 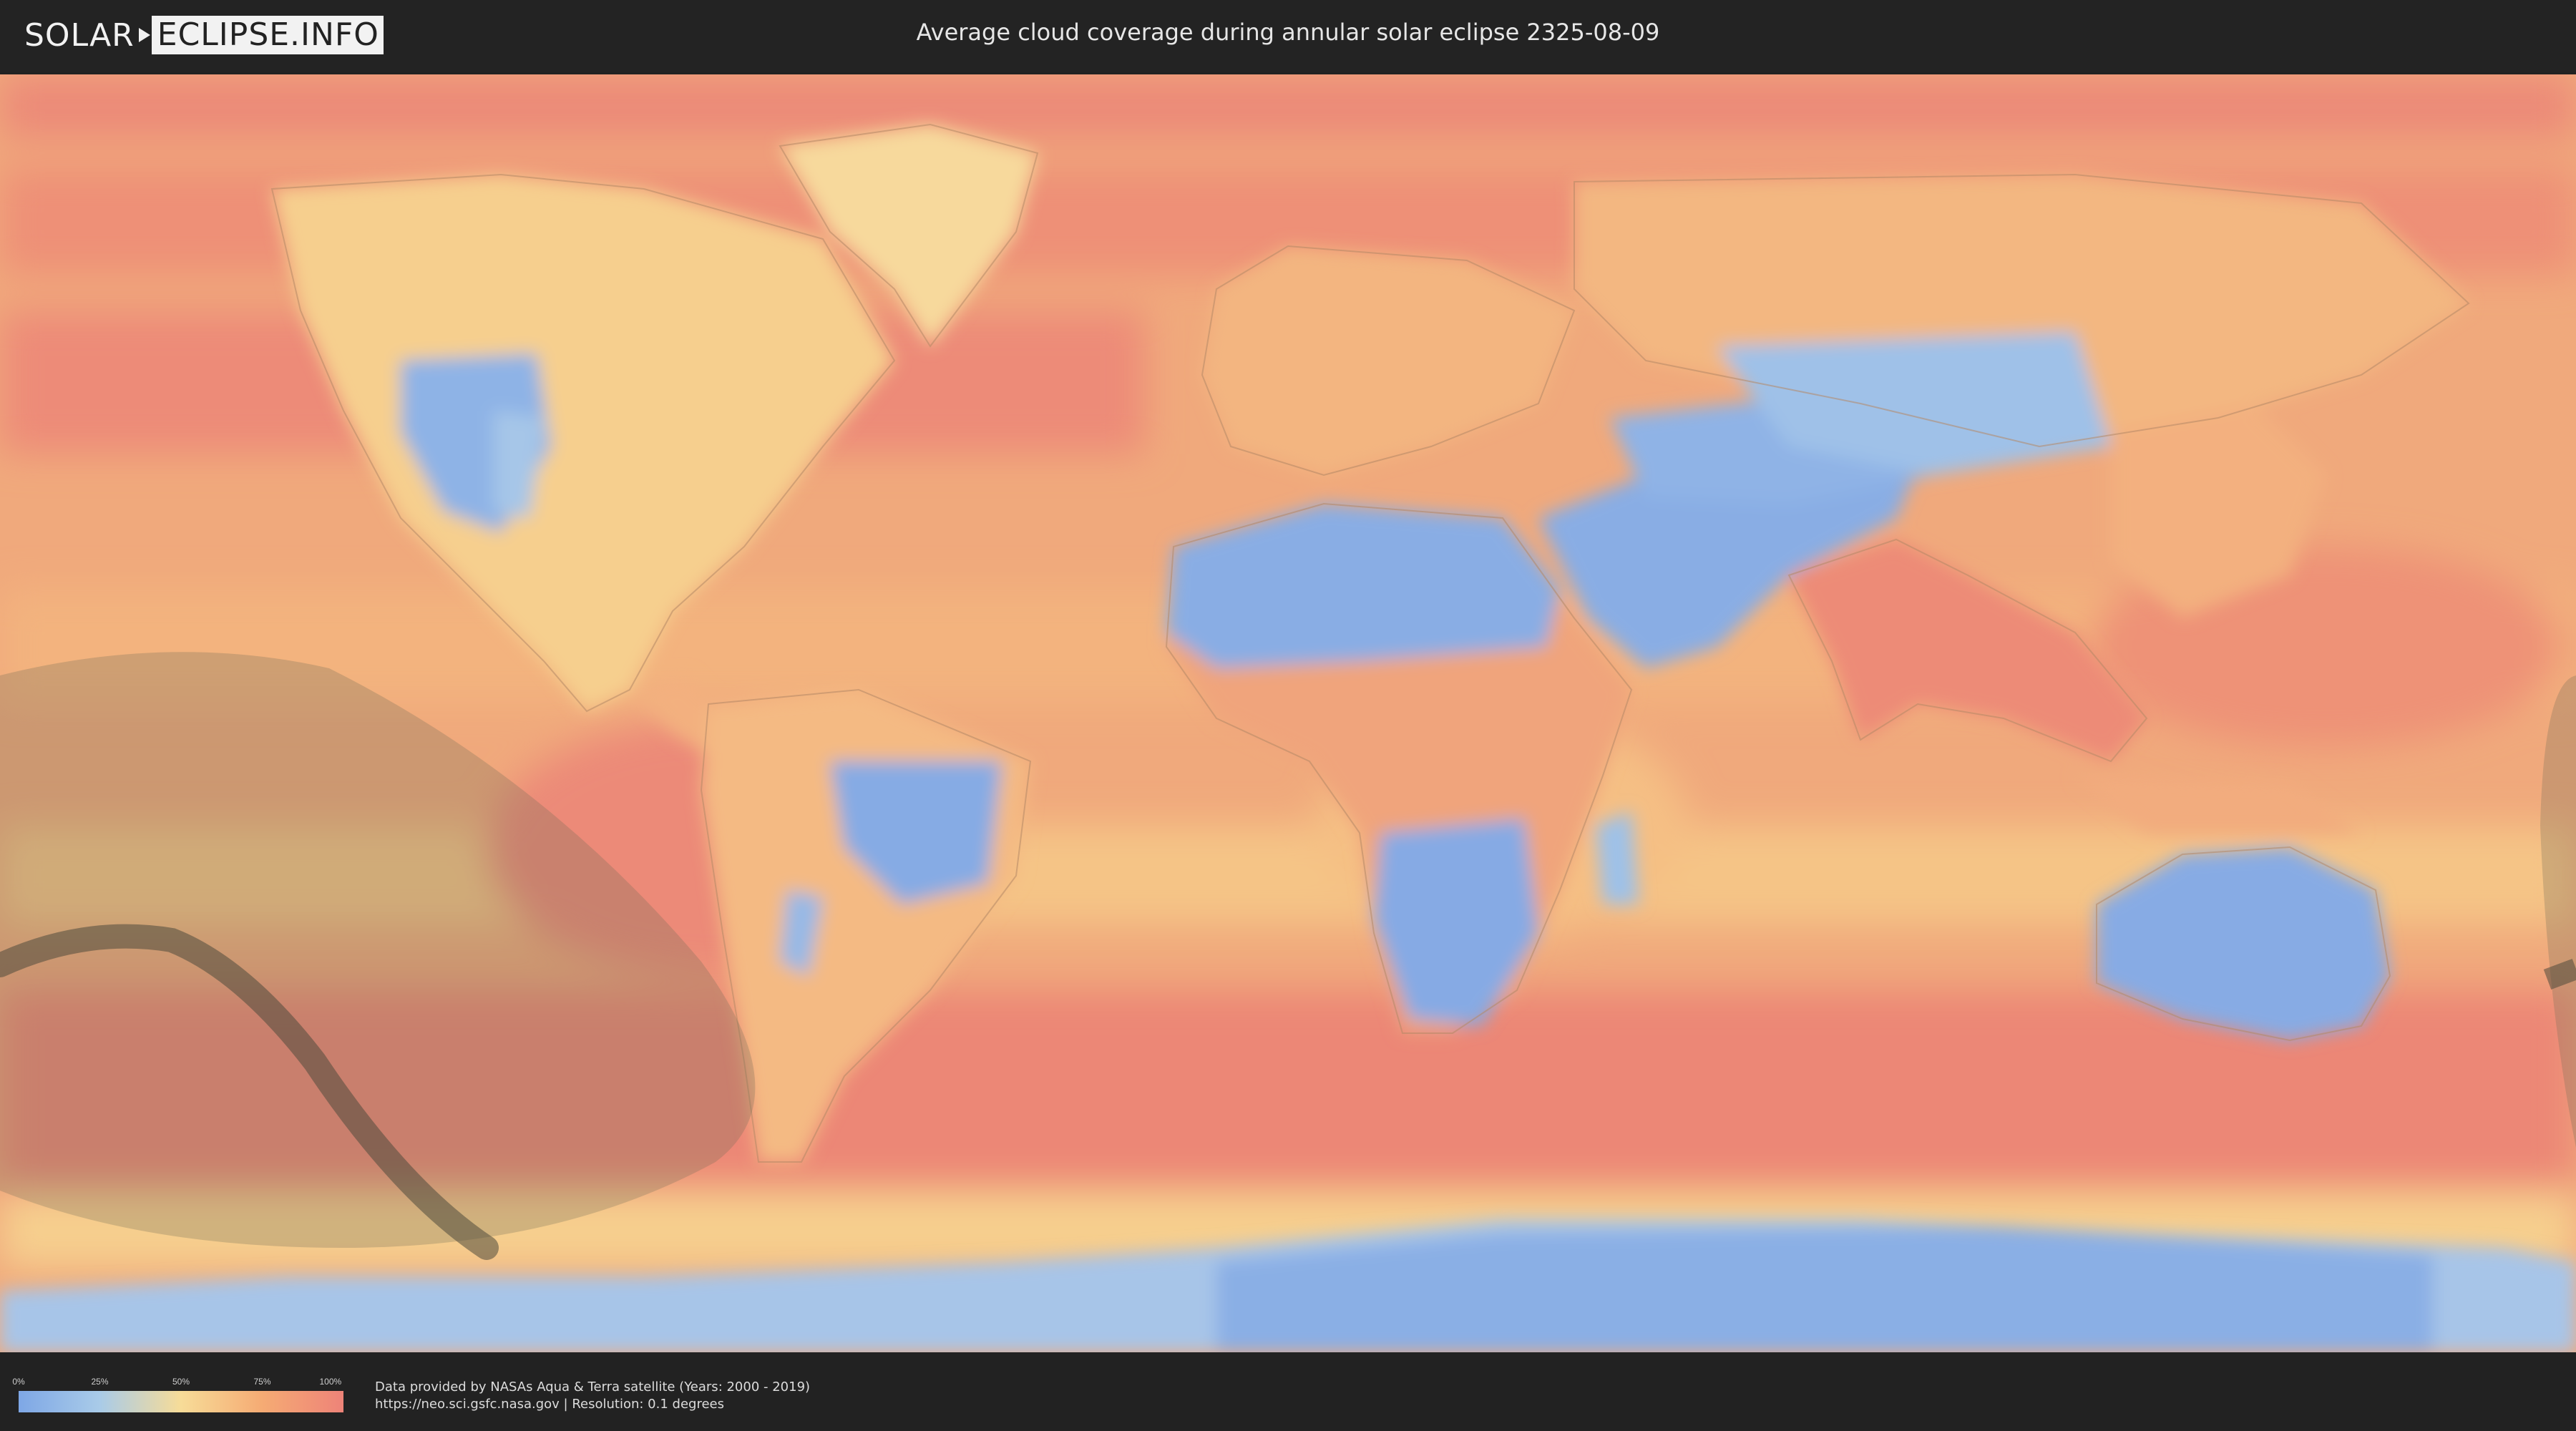 I want to click on legend-tick-100: 100%, so click(x=330, y=1382).